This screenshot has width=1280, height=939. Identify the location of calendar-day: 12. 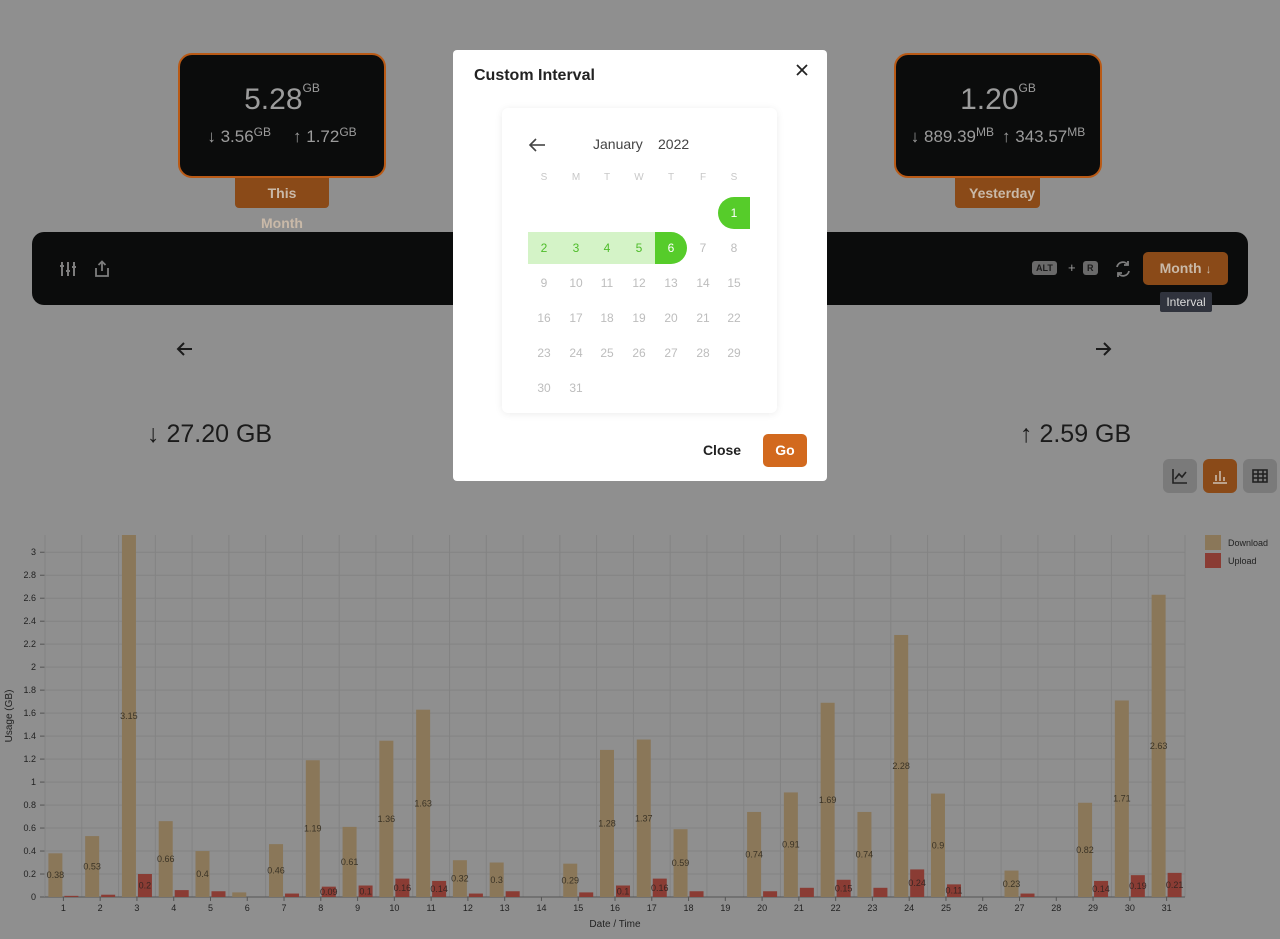
(639, 283).